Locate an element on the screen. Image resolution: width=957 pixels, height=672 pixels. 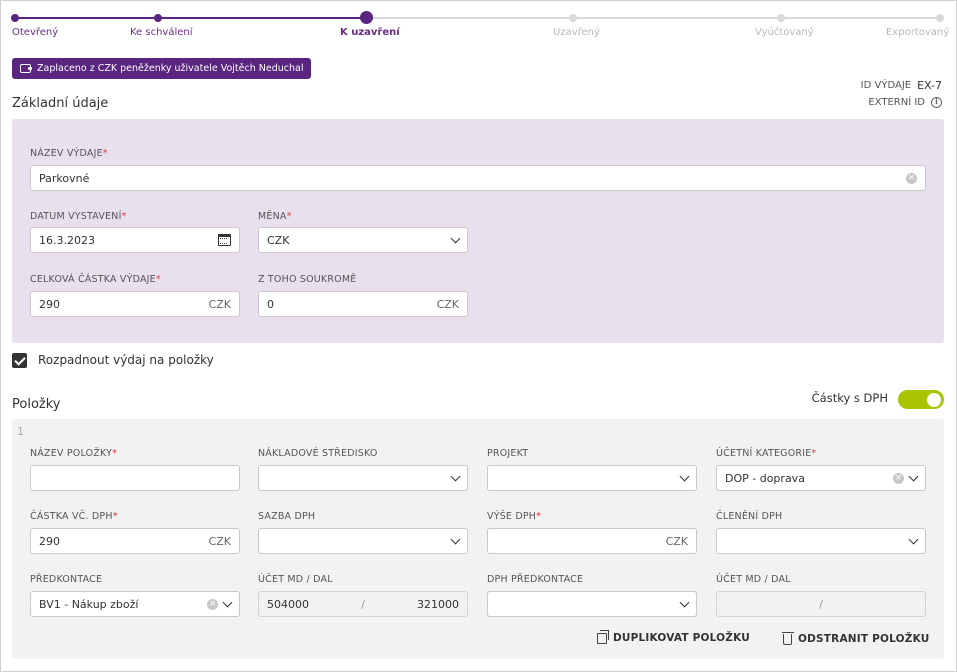
items-section-title: Položky is located at coordinates (36, 404).